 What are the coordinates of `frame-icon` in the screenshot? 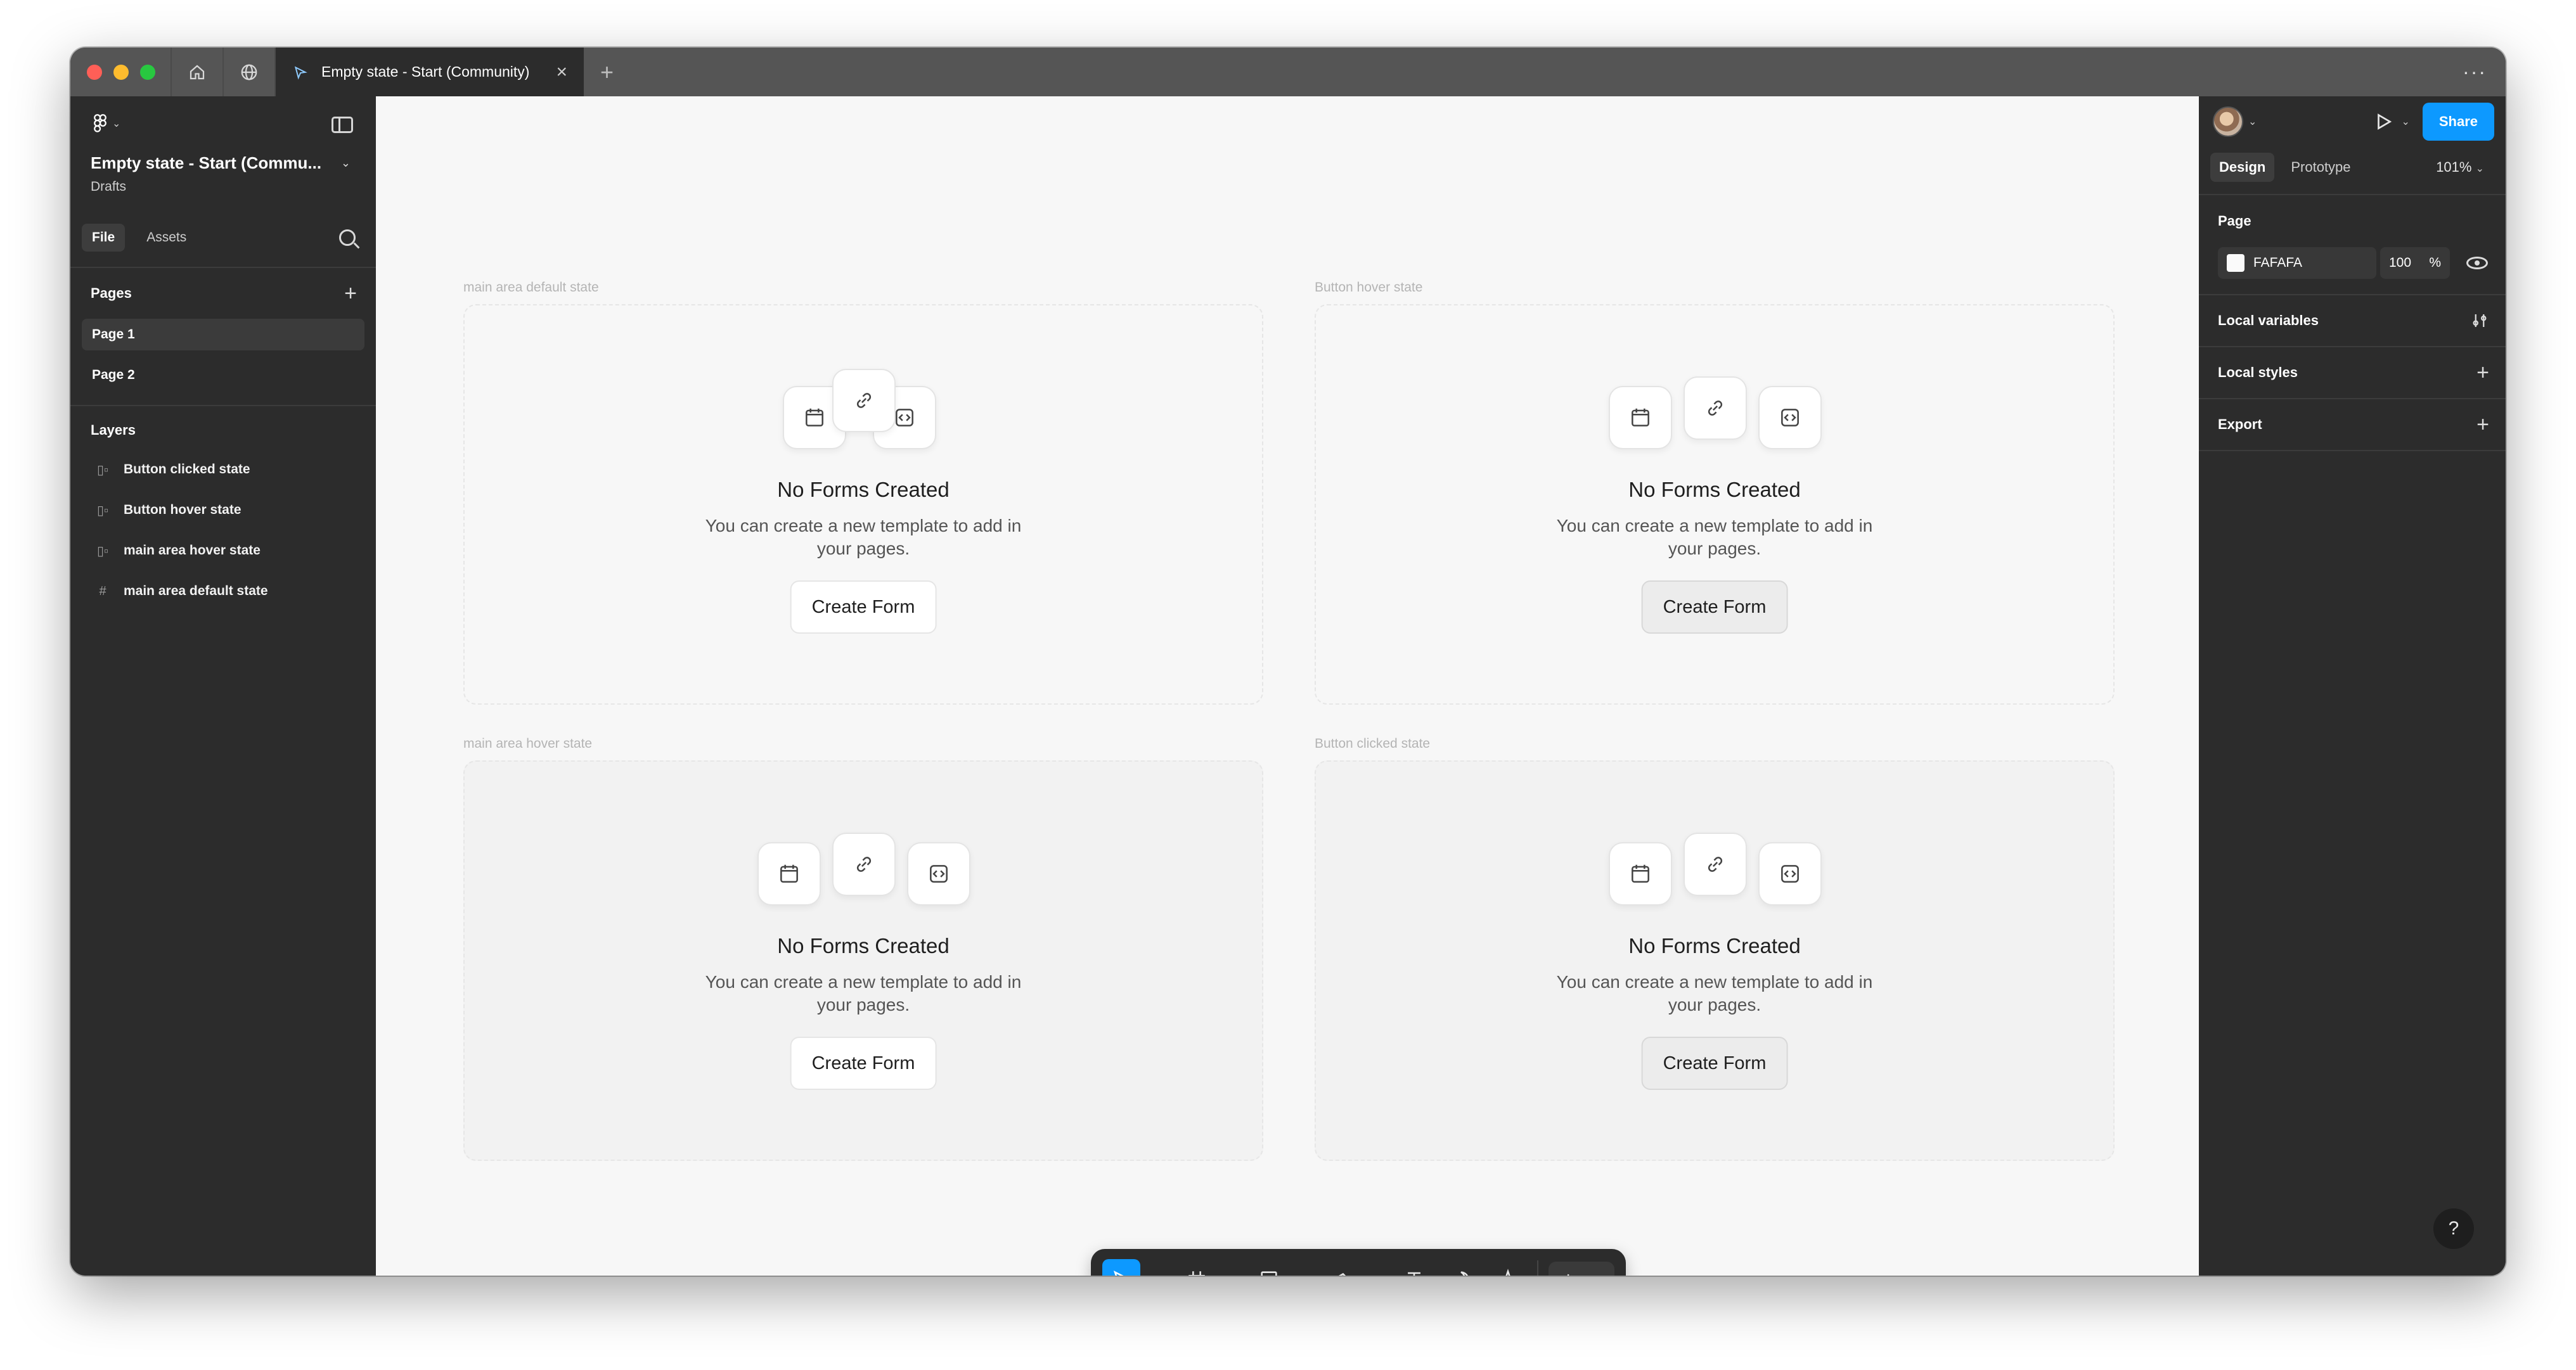 It's located at (1196, 1273).